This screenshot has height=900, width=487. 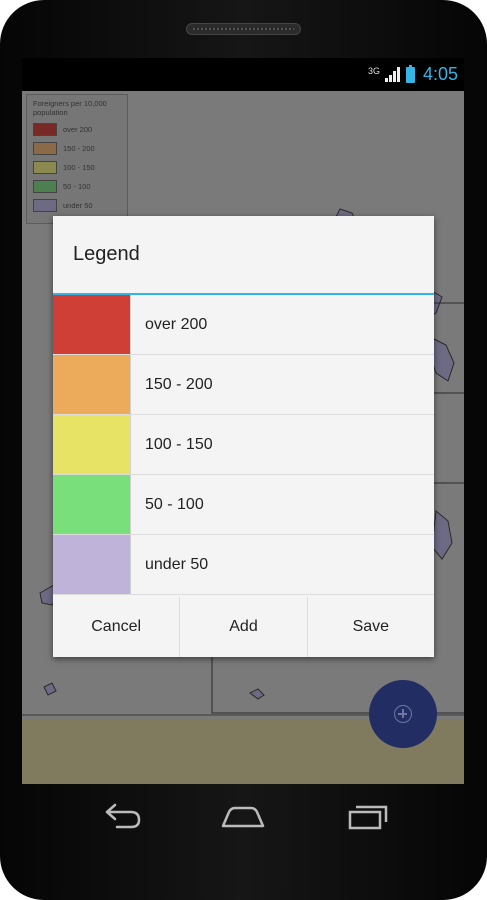 I want to click on add-circle-icon, so click(x=403, y=714).